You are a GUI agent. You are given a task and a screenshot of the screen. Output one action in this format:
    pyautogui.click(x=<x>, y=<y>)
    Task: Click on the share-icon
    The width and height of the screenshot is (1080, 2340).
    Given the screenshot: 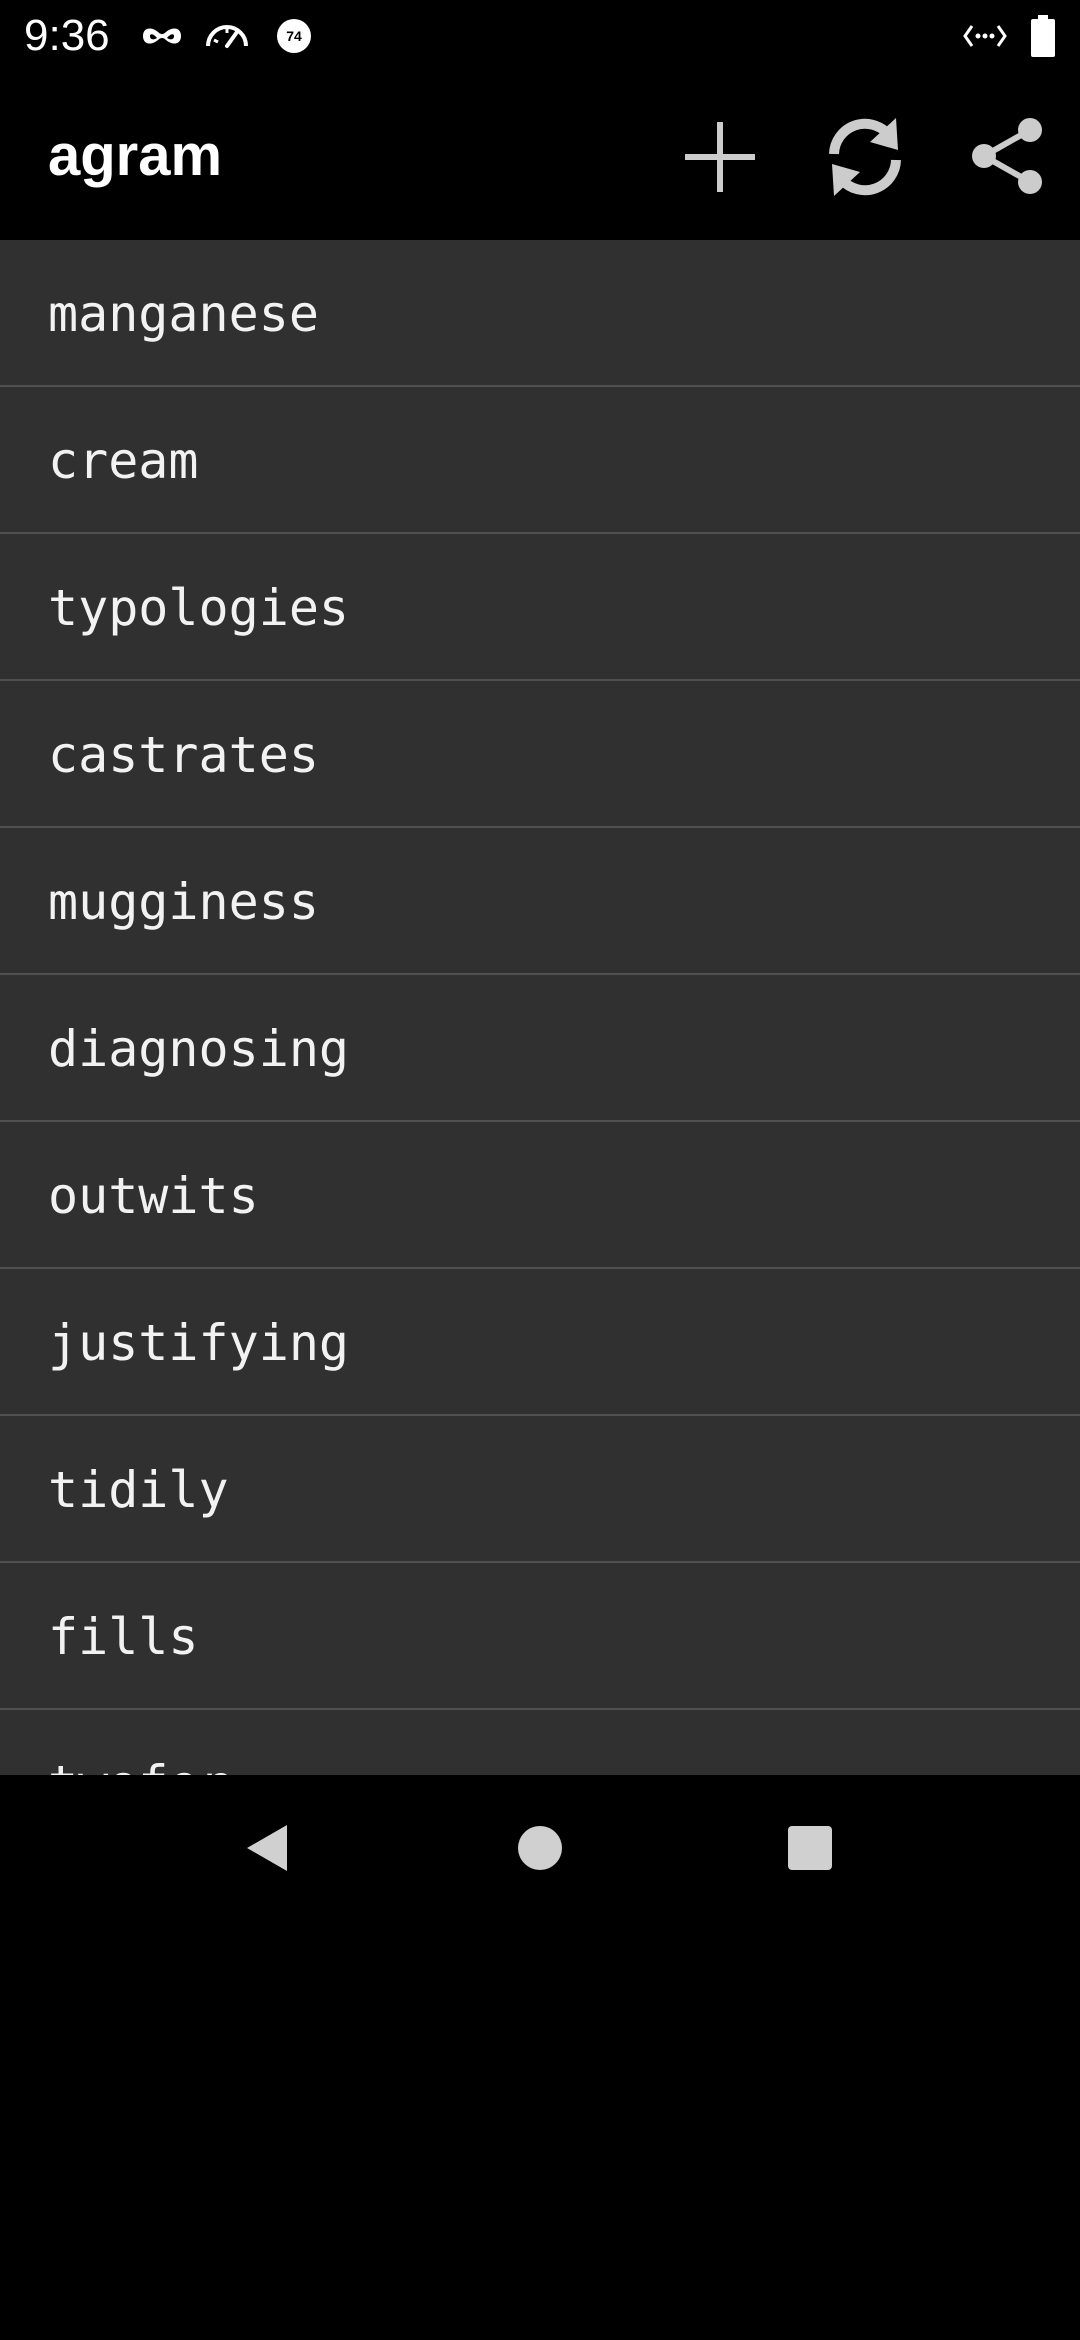 What is the action you would take?
    pyautogui.click(x=1009, y=157)
    